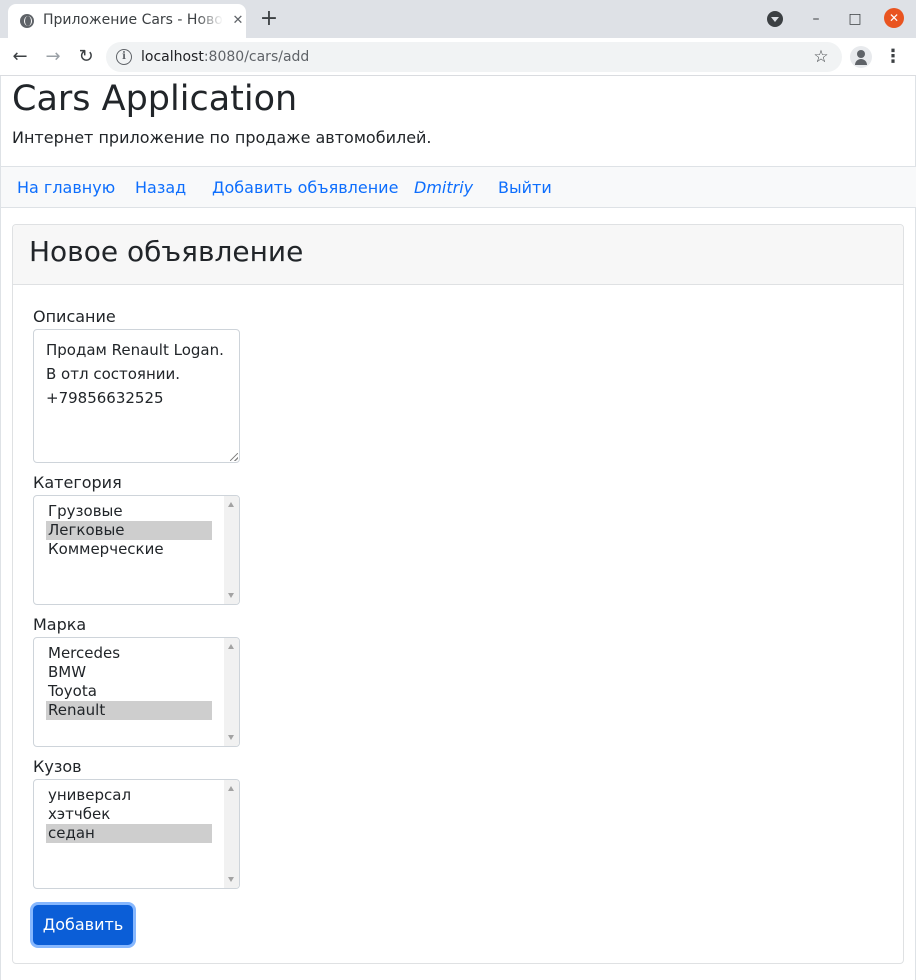  Describe the element at coordinates (172, 57) in the screenshot. I see `url-host: localhost` at that location.